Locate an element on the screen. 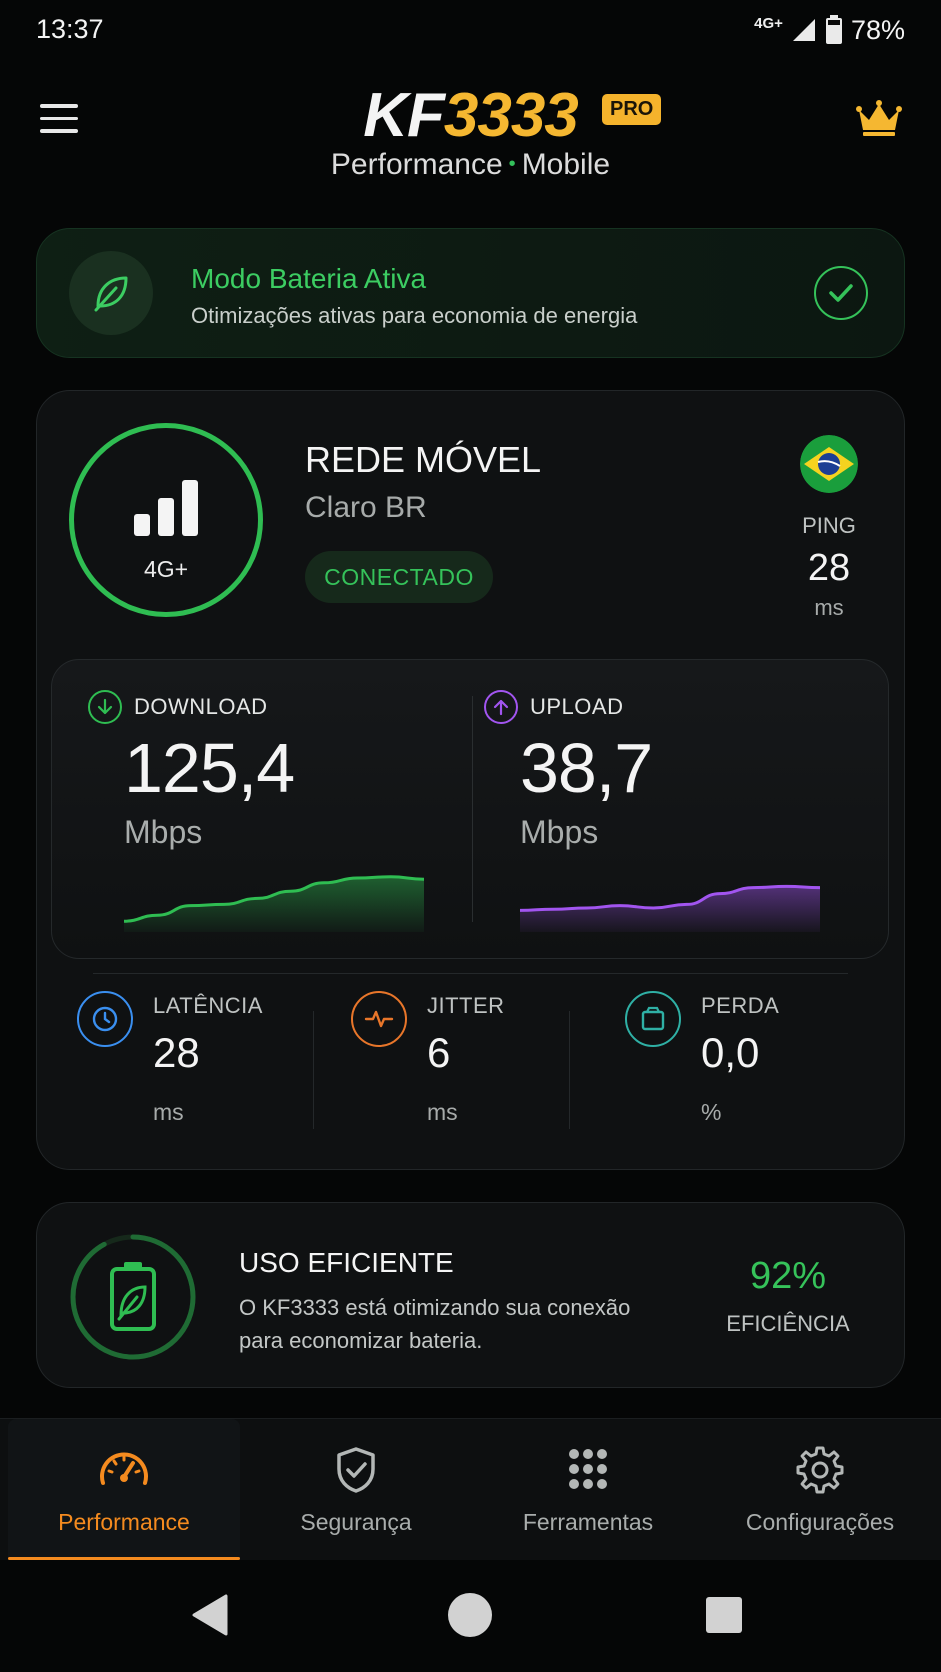 The height and width of the screenshot is (1672, 941). leaf-icon is located at coordinates (111, 293).